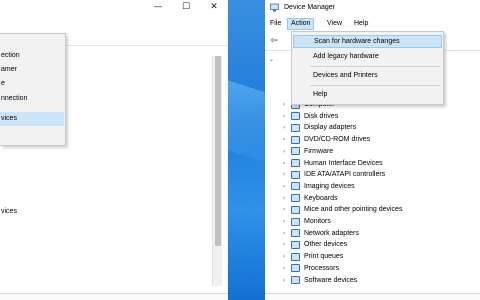 The height and width of the screenshot is (300, 480). I want to click on tree-item: › Disk drives, so click(310, 116).